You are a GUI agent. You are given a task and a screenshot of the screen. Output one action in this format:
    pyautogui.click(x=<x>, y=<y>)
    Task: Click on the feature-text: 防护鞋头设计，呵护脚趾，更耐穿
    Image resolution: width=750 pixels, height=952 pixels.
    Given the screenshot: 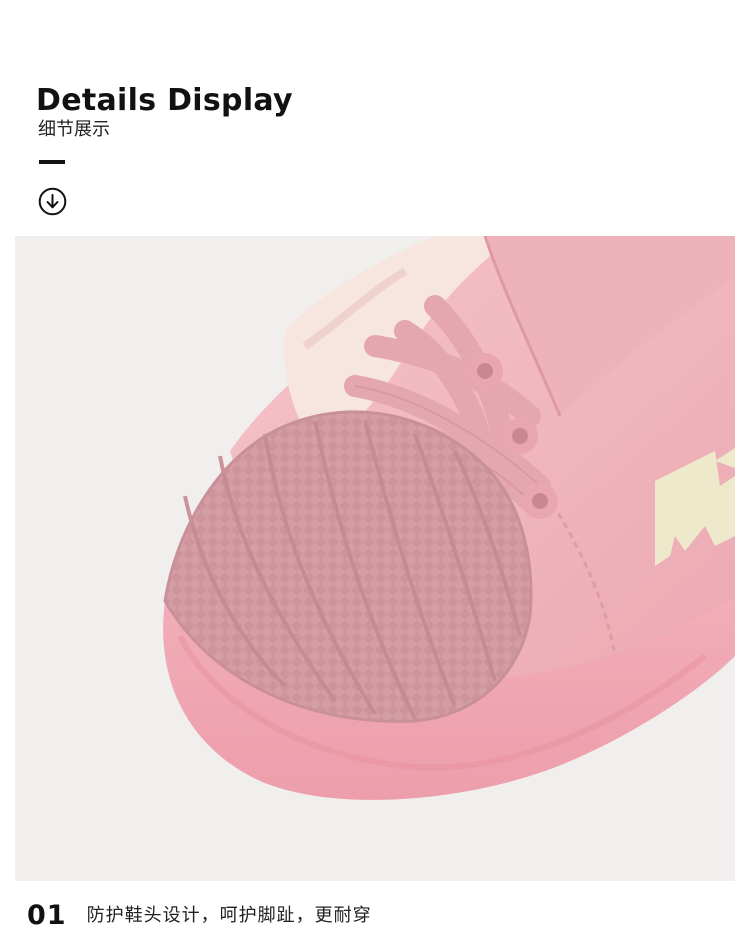 What is the action you would take?
    pyautogui.click(x=229, y=915)
    